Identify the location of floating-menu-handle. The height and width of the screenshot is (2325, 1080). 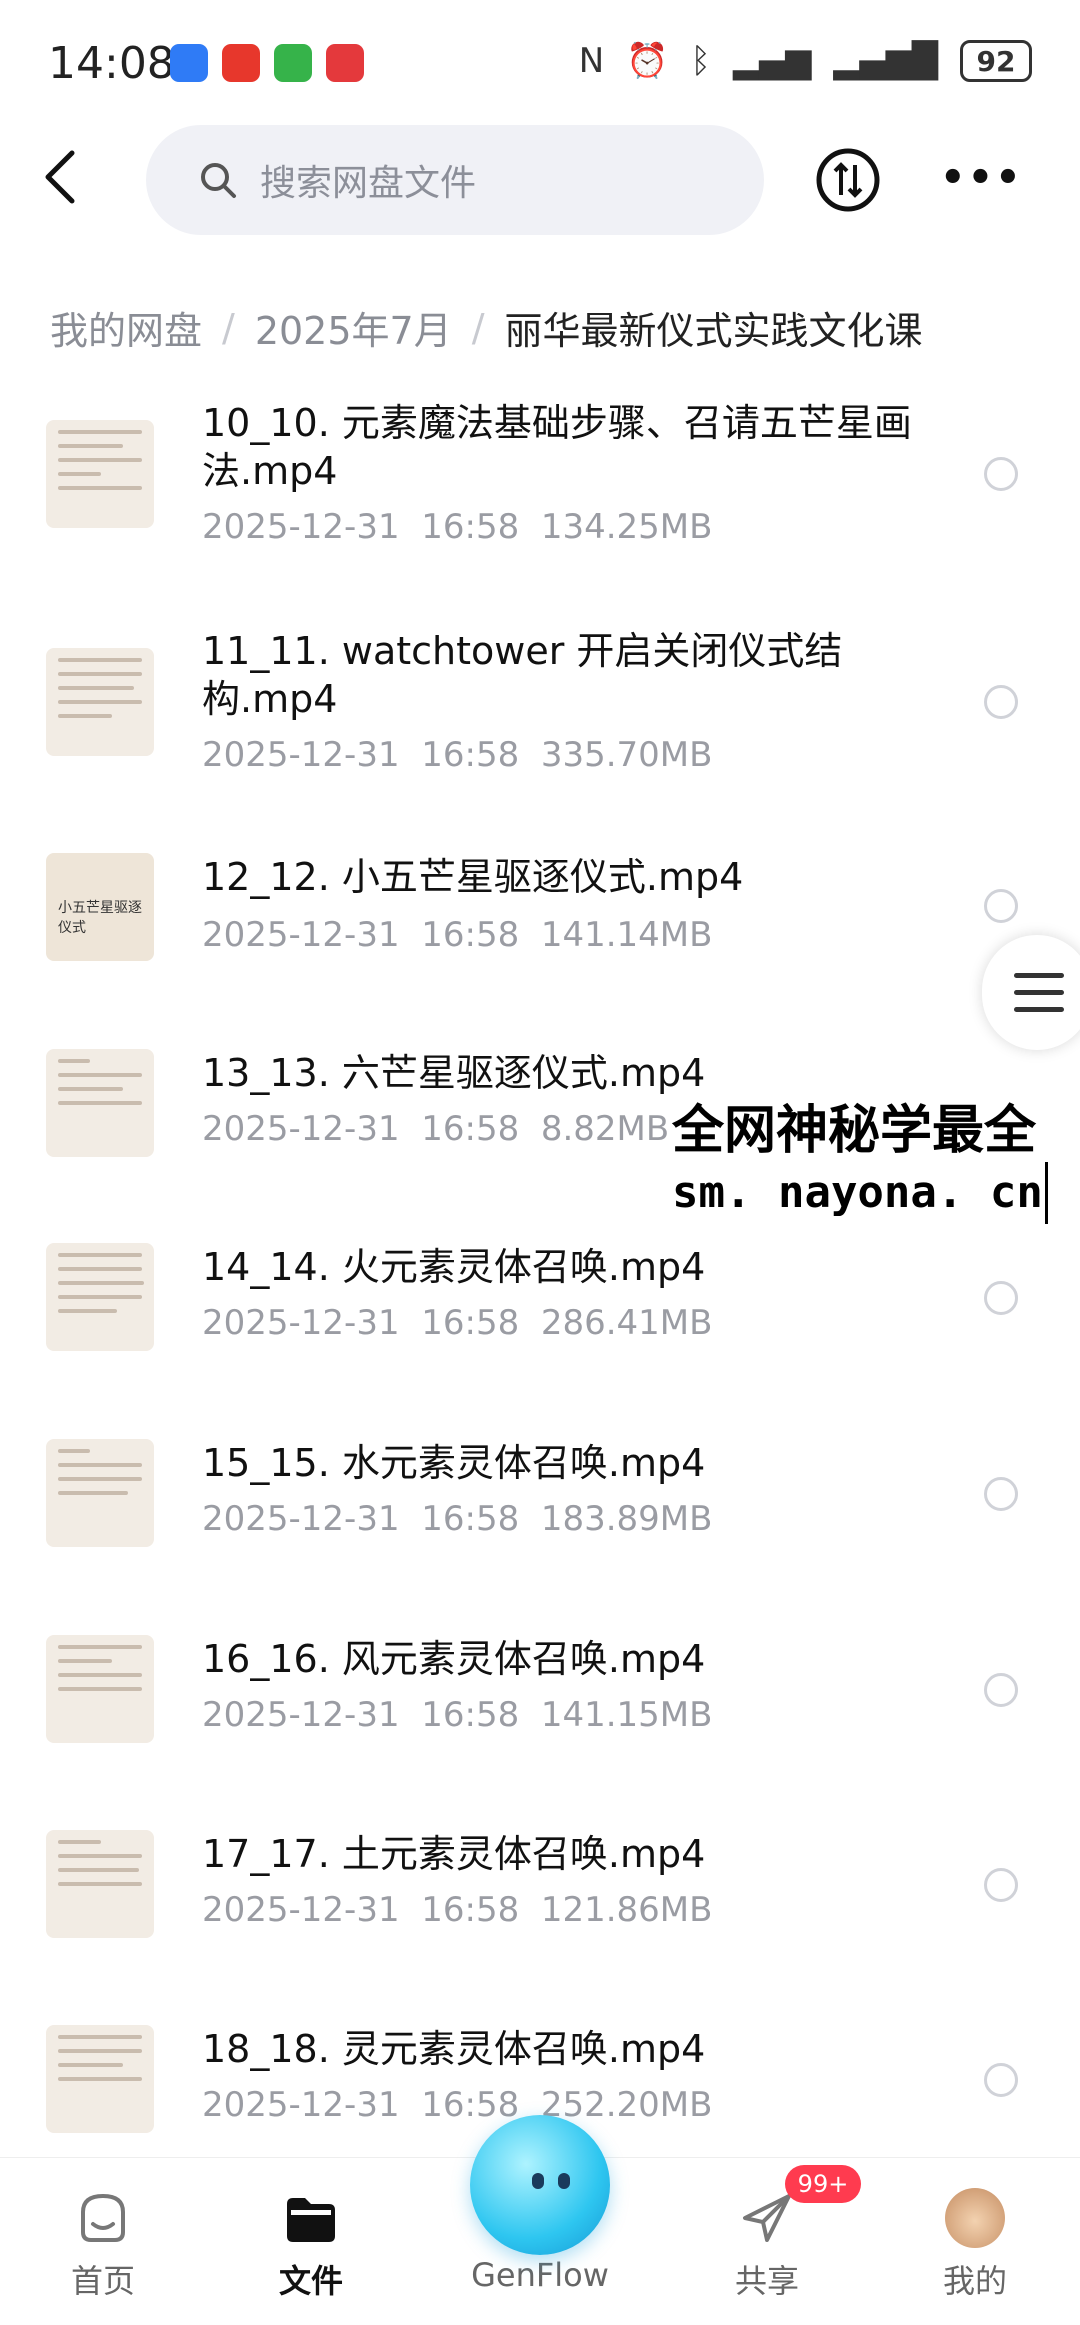
(1031, 992).